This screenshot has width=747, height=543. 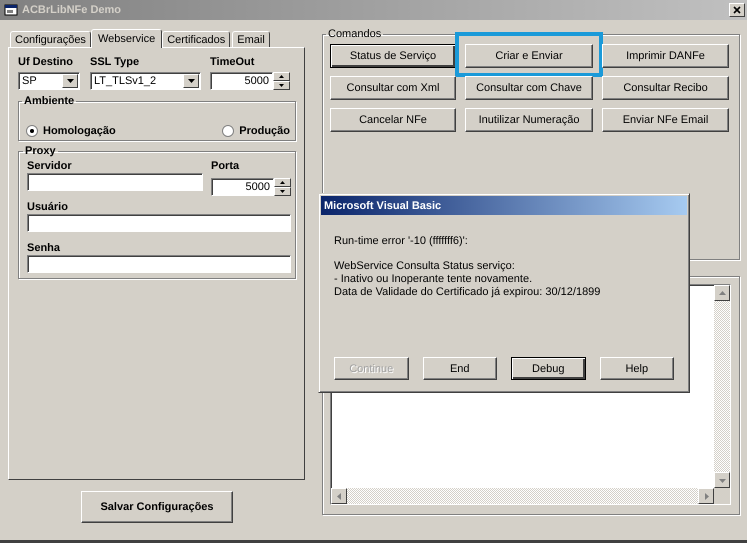 What do you see at coordinates (468, 292) in the screenshot?
I see `message-line: Data de Validade do Certificado já expirou: 30/12/1899` at bounding box center [468, 292].